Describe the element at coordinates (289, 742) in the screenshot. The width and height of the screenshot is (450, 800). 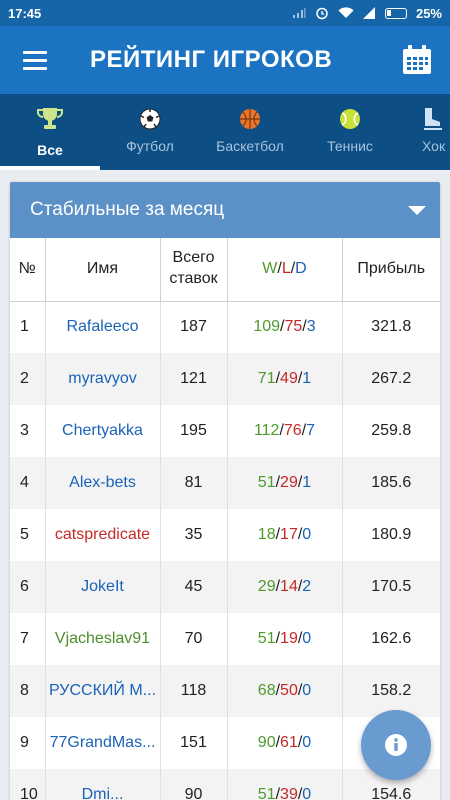
I see `losses-value: 61` at that location.